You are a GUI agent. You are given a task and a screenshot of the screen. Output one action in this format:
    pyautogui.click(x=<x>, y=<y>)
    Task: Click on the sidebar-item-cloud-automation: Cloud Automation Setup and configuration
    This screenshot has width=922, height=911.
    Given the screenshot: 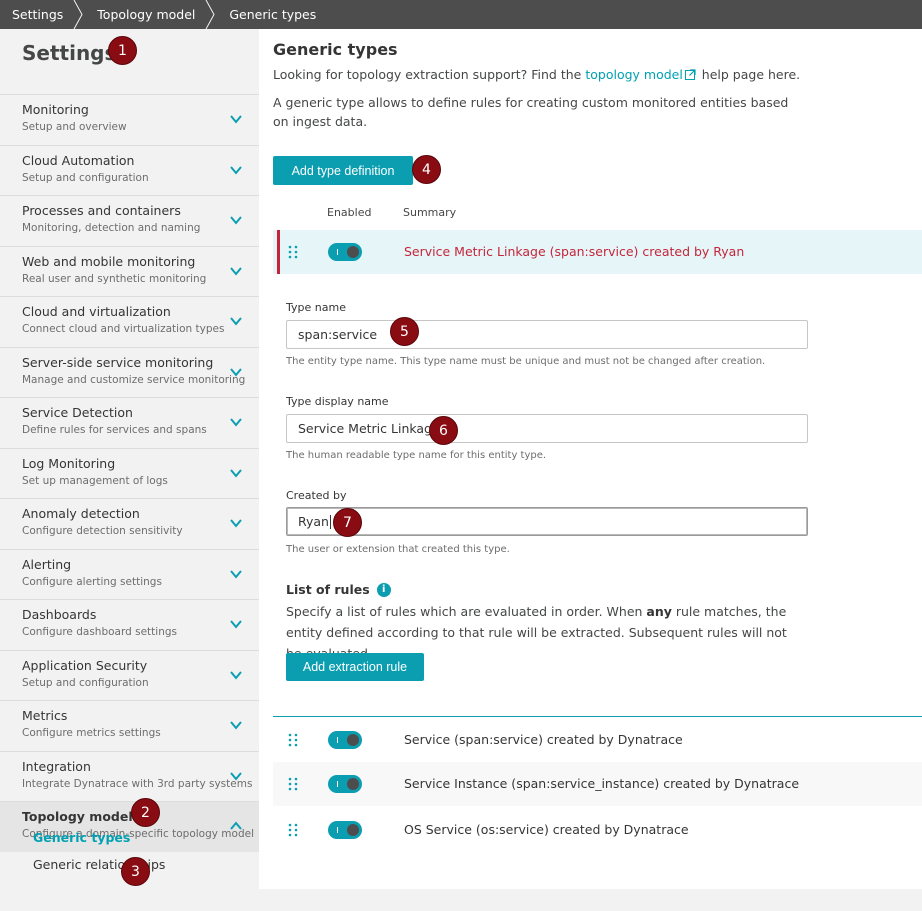 What is the action you would take?
    pyautogui.click(x=129, y=170)
    